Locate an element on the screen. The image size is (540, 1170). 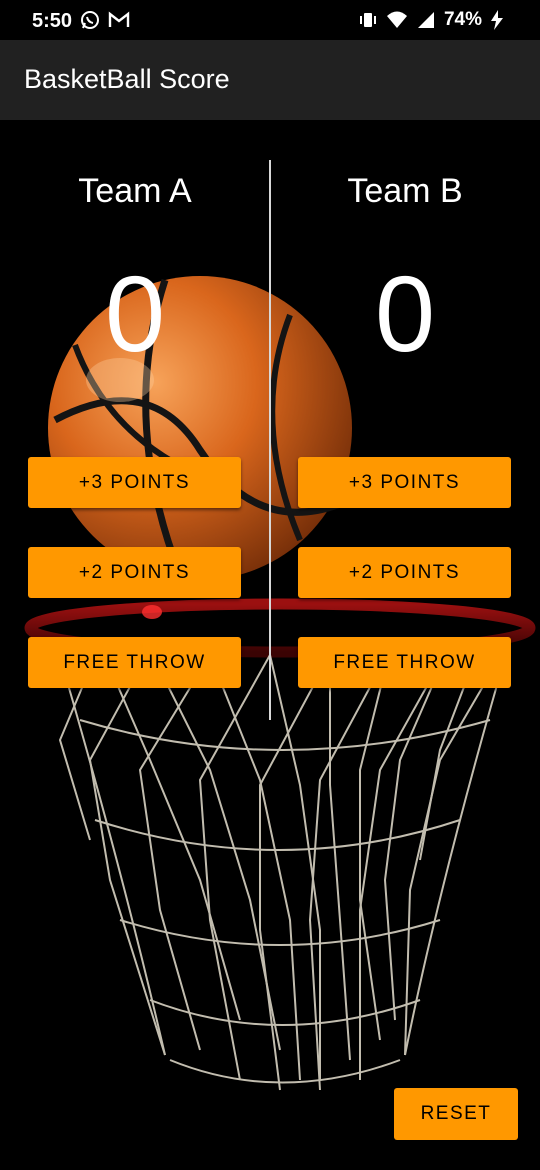
vibrate-icon is located at coordinates (368, 20).